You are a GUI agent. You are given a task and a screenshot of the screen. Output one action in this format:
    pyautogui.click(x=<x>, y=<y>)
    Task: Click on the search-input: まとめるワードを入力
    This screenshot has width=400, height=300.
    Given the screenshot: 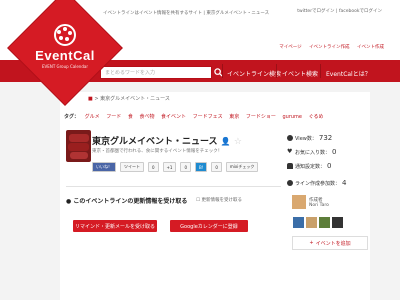 What is the action you would take?
    pyautogui.click(x=156, y=72)
    